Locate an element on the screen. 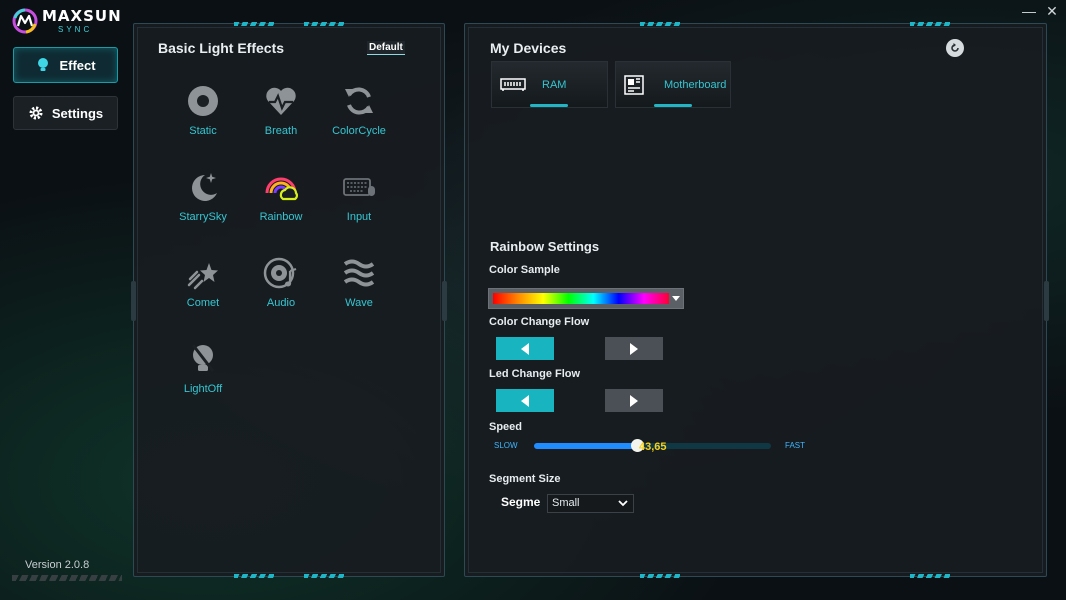 The width and height of the screenshot is (1066, 600). effect-starrysky: StarrySky is located at coordinates (203, 204).